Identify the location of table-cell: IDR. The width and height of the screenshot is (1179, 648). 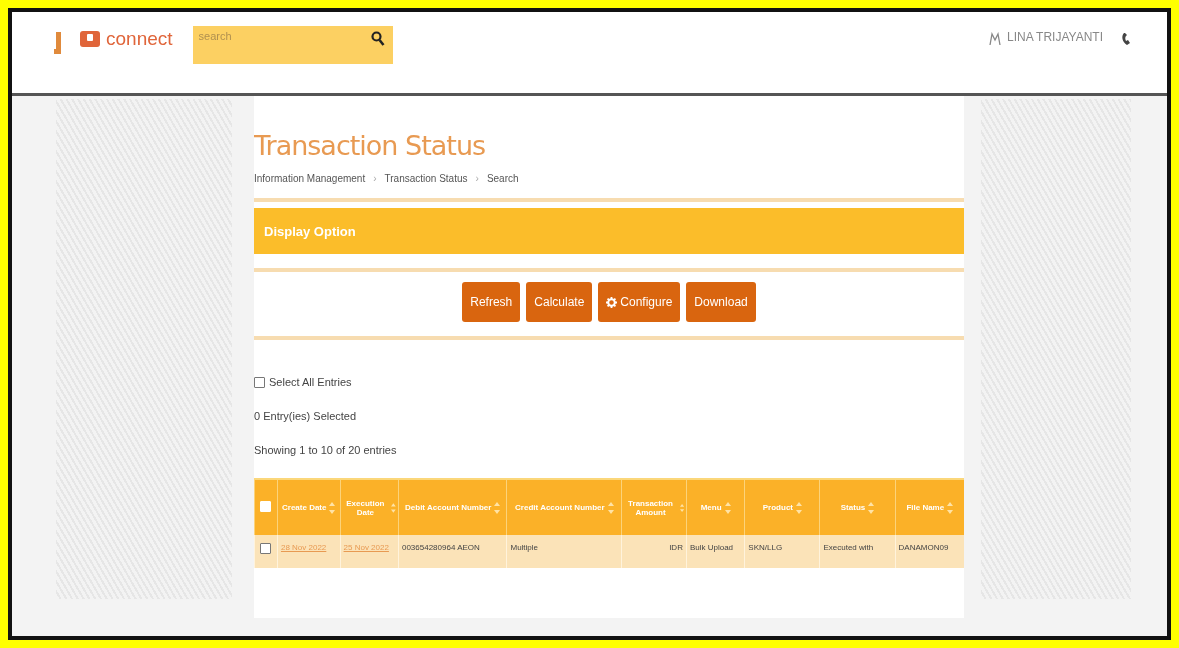
(654, 551).